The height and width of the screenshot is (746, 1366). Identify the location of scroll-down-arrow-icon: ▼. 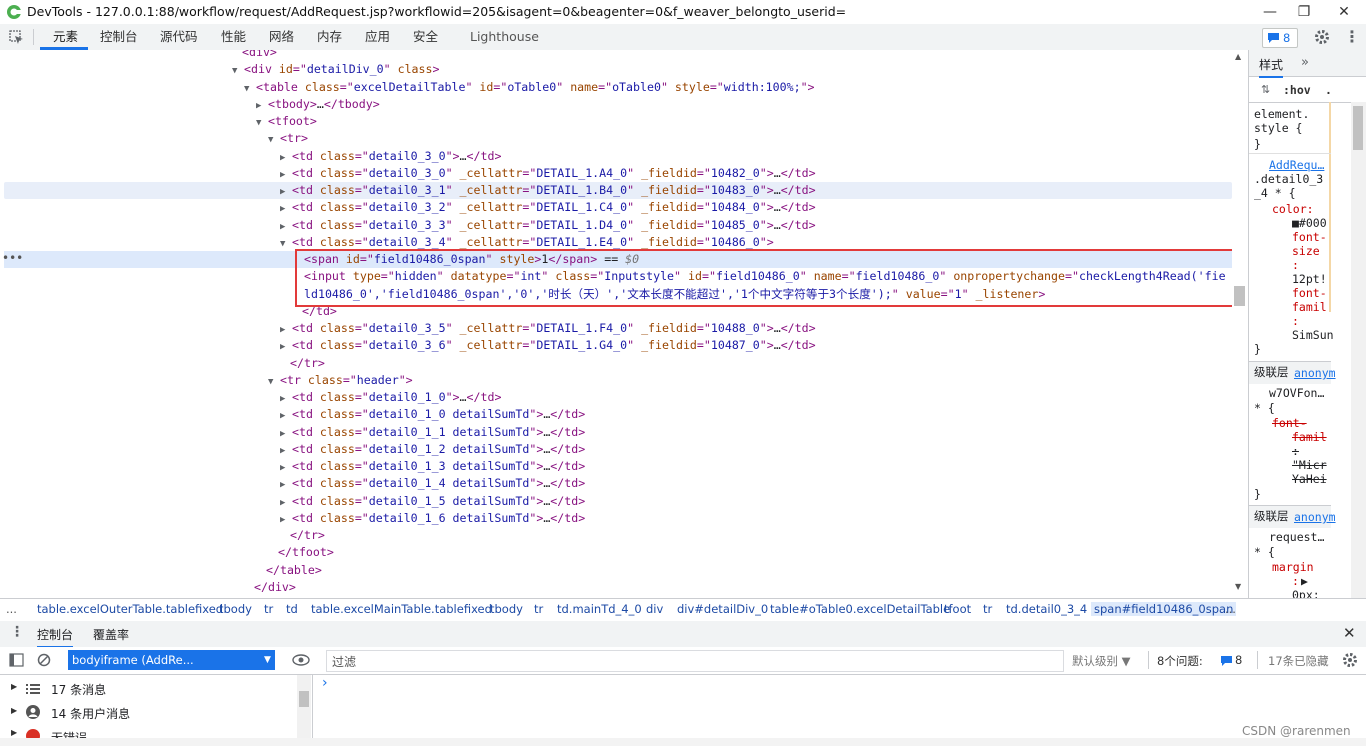
(1238, 586).